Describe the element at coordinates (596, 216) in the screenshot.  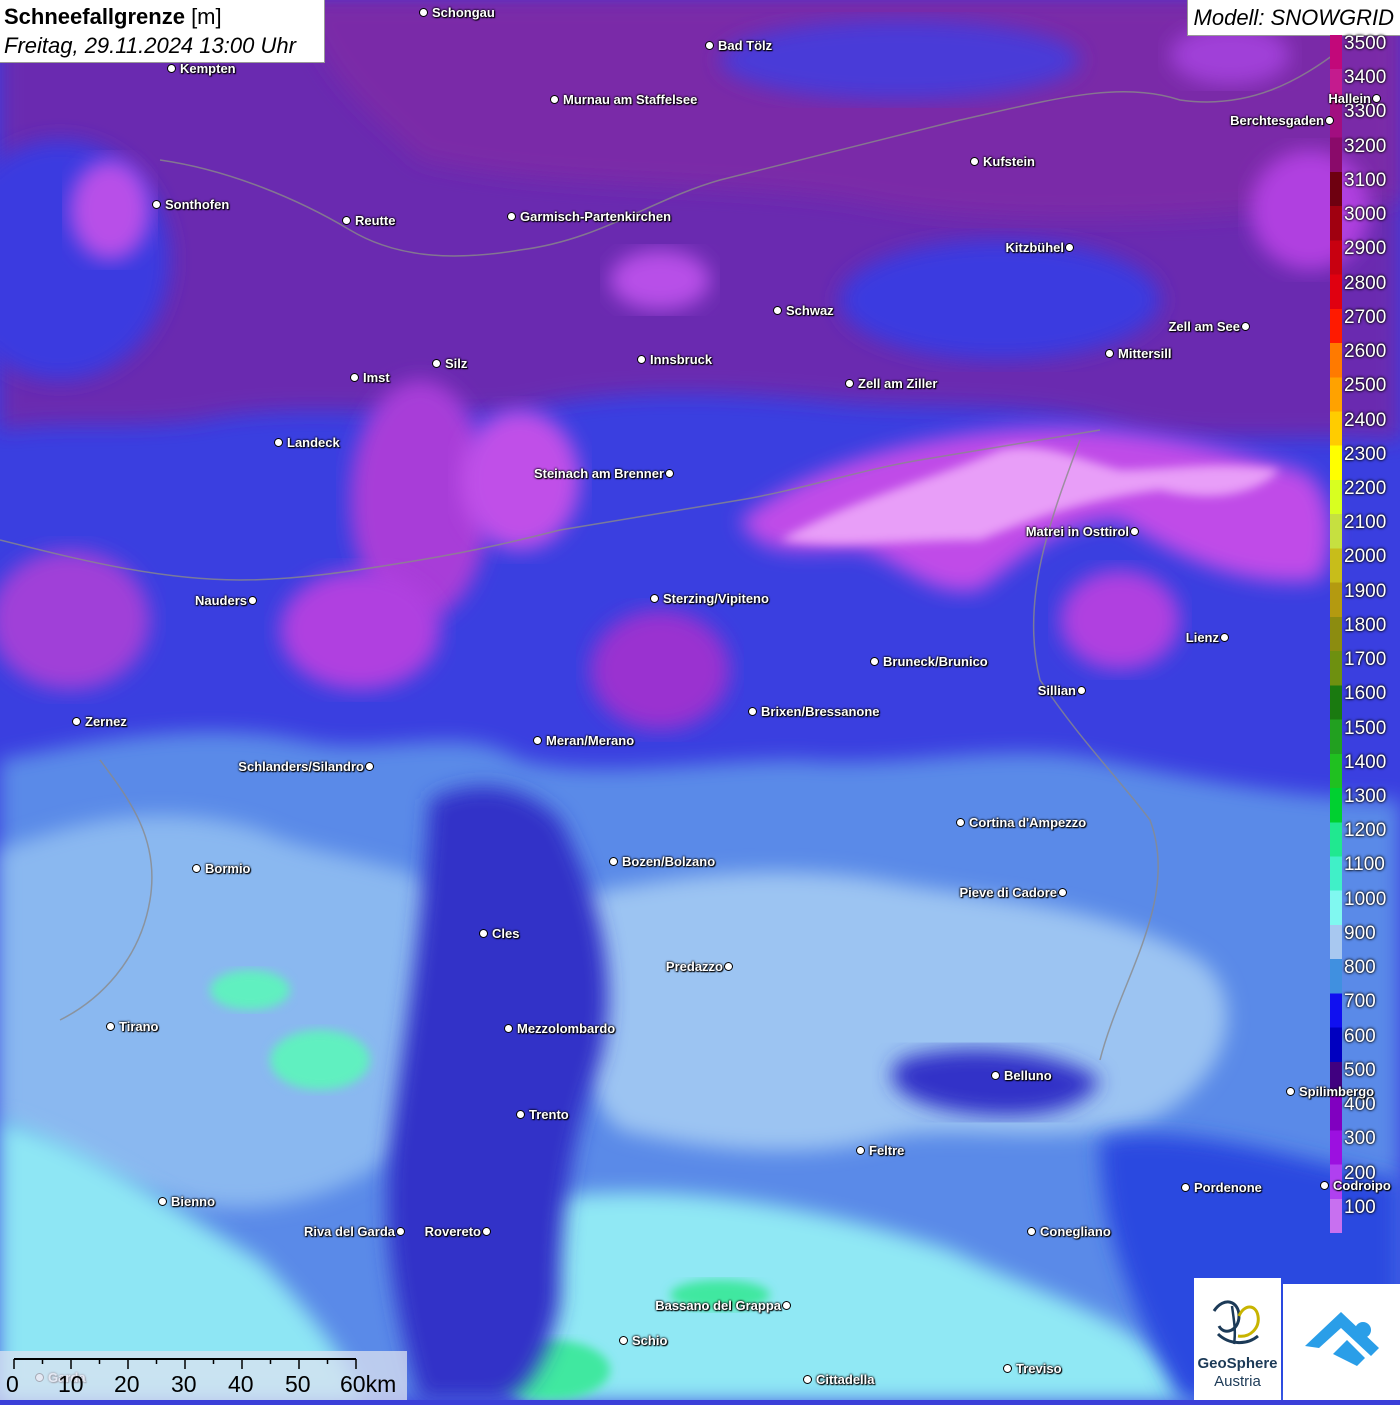
I see `city-label: Garmisch-Partenkirchen` at that location.